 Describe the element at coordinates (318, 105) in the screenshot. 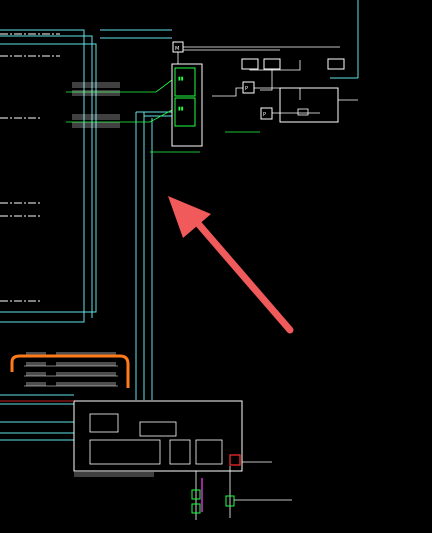

I see `right-device-box` at that location.